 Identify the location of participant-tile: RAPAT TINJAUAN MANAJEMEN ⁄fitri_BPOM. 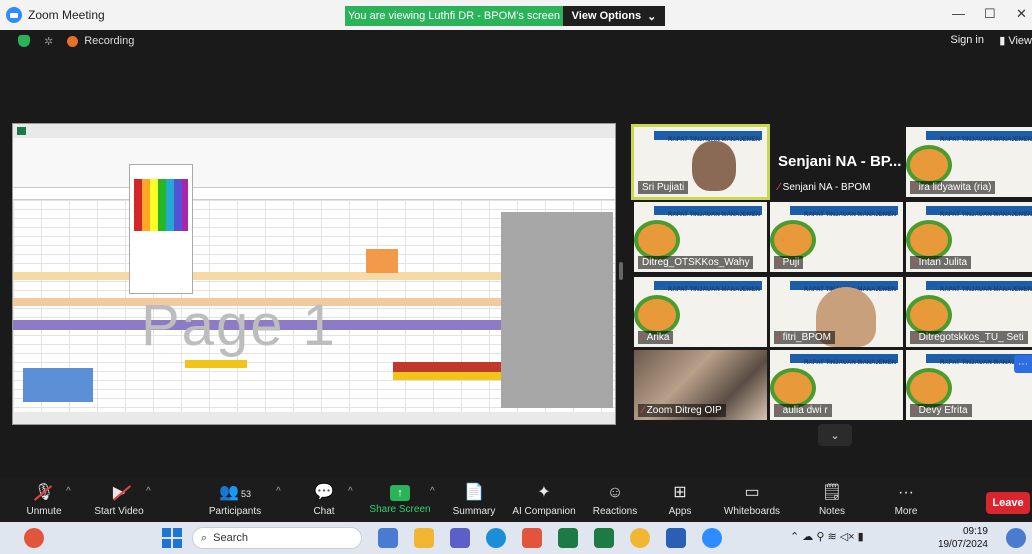
(836, 312).